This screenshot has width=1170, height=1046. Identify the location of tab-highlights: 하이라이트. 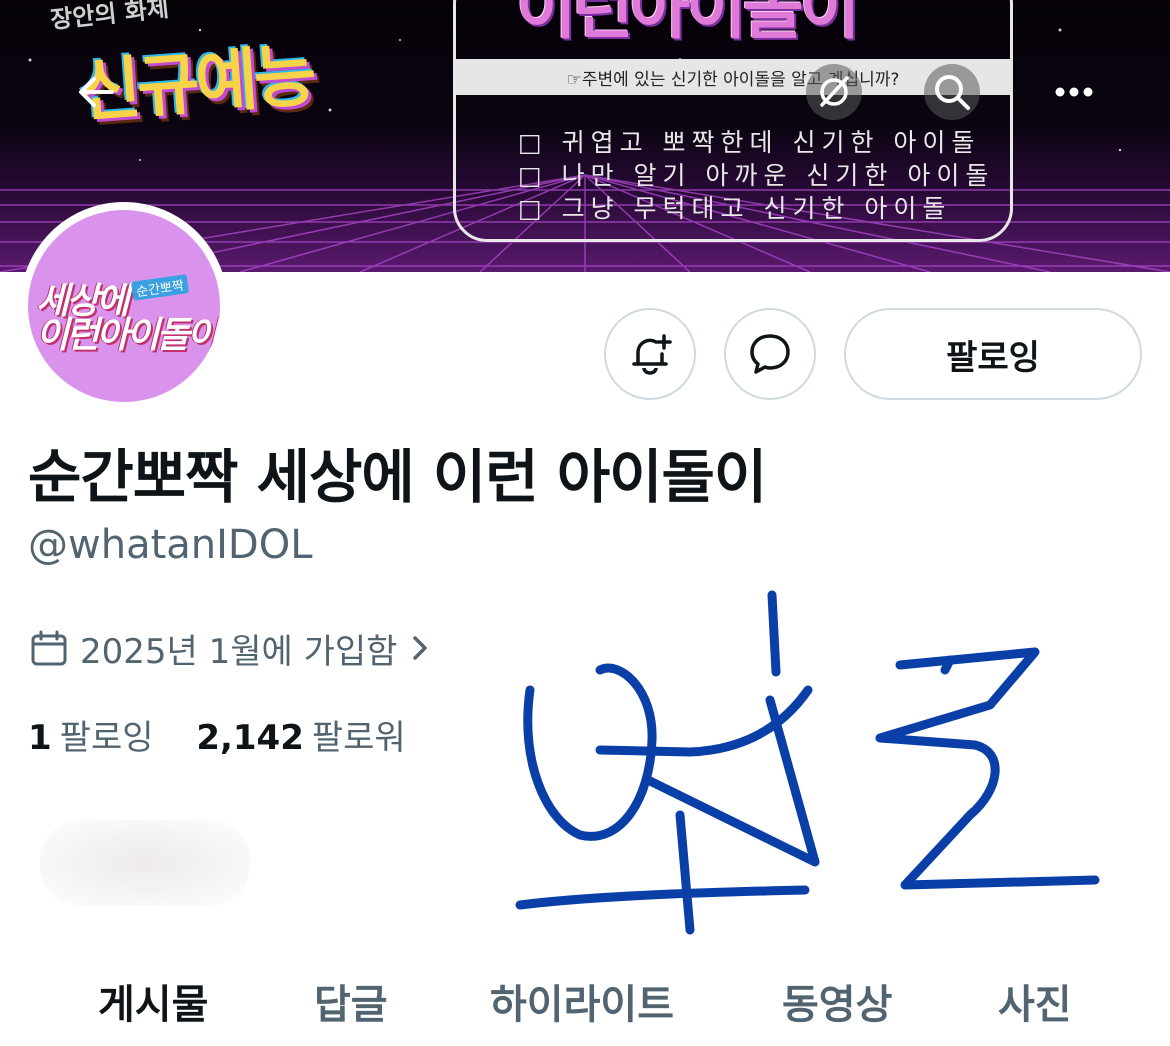
(582, 1001).